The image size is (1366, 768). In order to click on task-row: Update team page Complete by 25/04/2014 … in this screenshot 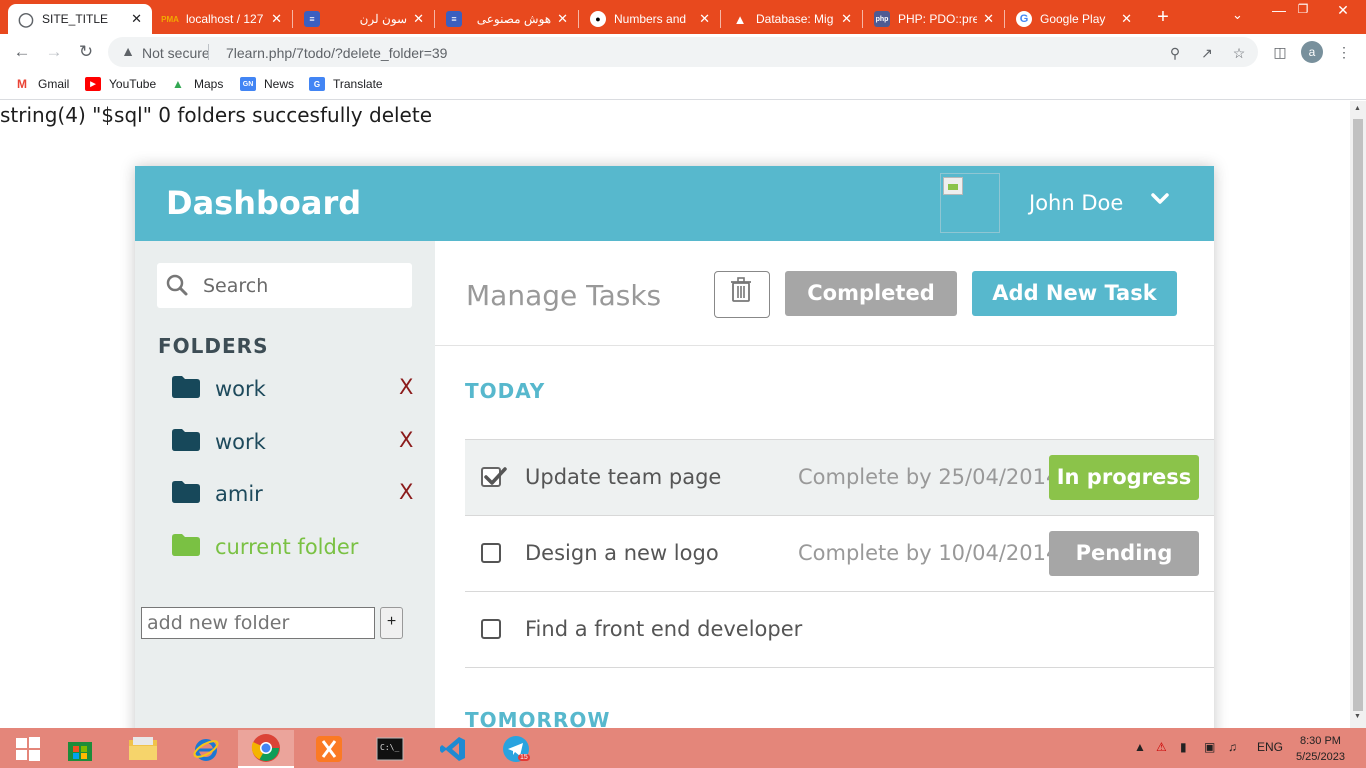, I will do `click(839, 477)`.